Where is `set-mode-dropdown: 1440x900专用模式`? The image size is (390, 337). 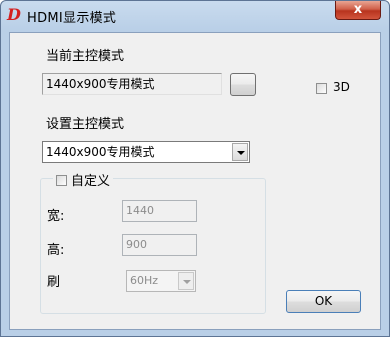
set-mode-dropdown: 1440x900专用模式 is located at coordinates (146, 152).